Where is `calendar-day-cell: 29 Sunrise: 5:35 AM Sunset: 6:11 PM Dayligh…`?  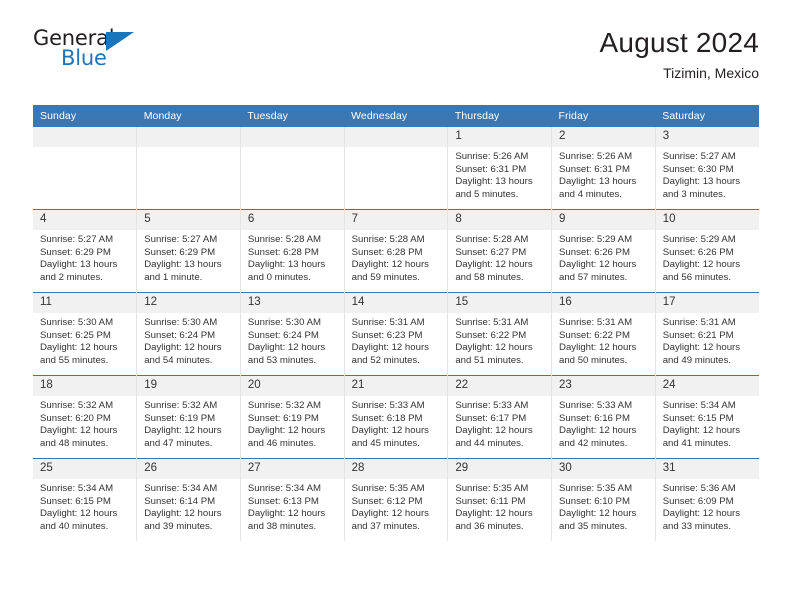 calendar-day-cell: 29 Sunrise: 5:35 AM Sunset: 6:11 PM Dayligh… is located at coordinates (500, 499).